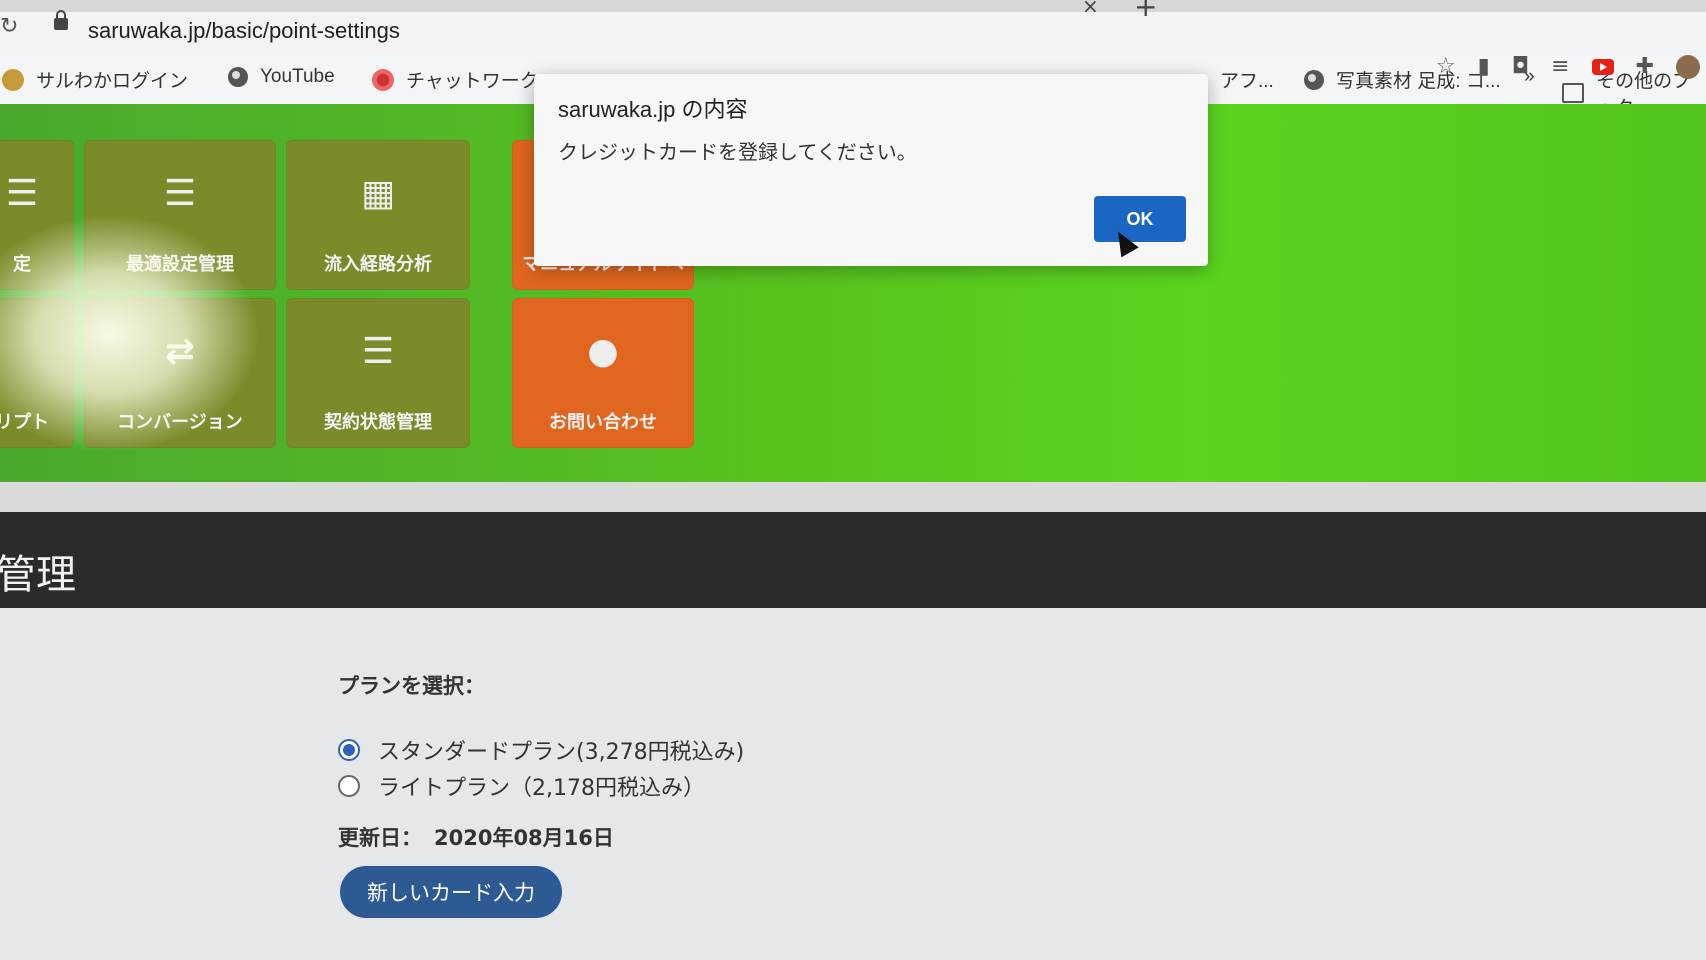 Image resolution: width=1706 pixels, height=960 pixels. What do you see at coordinates (378, 193) in the screenshot?
I see `qr-icon: ▦` at bounding box center [378, 193].